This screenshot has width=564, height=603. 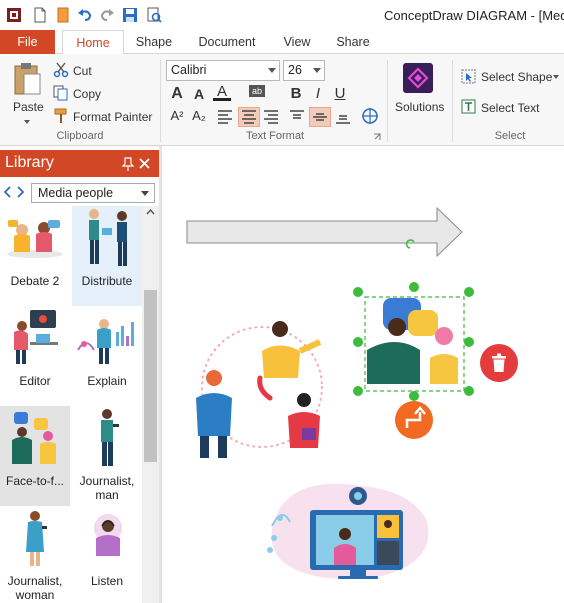 I want to click on chevron-right-icon, so click(x=20, y=192).